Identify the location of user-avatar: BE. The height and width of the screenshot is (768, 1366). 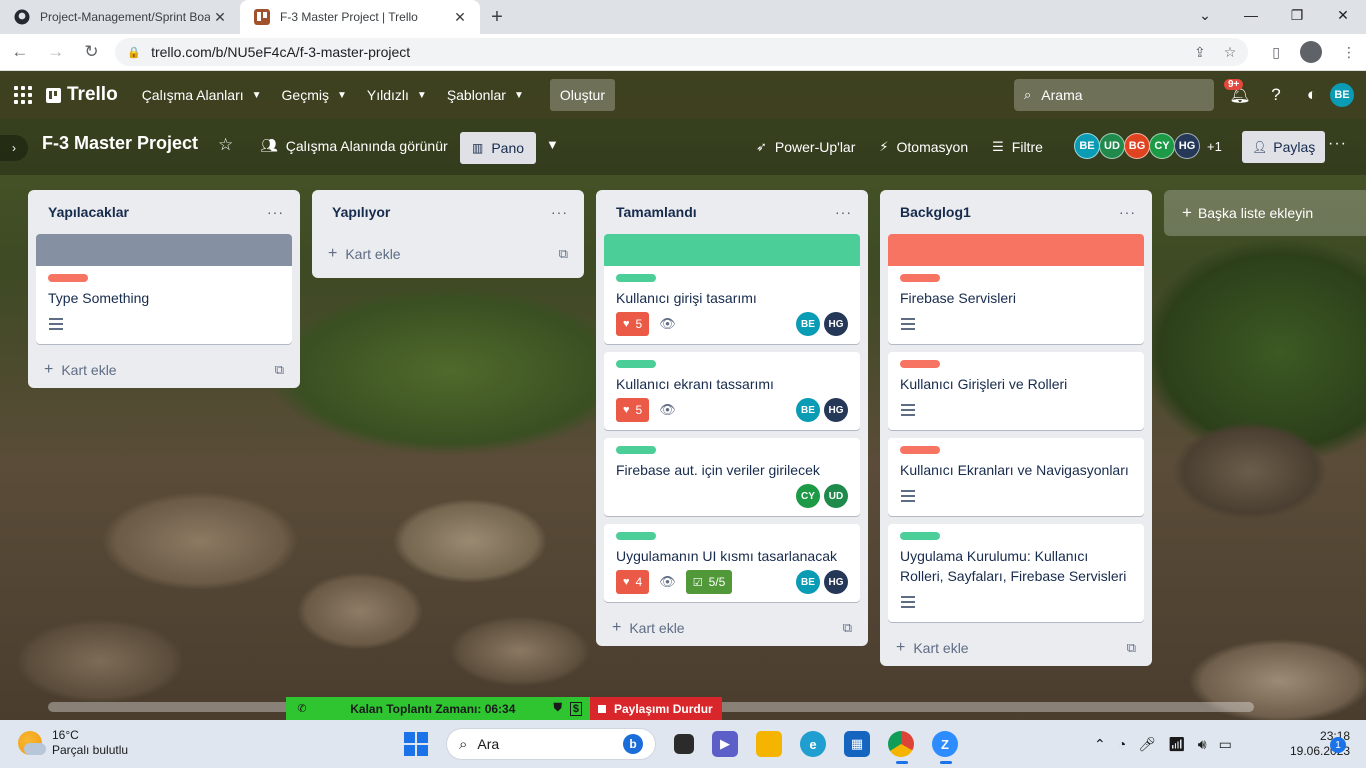
(1342, 95).